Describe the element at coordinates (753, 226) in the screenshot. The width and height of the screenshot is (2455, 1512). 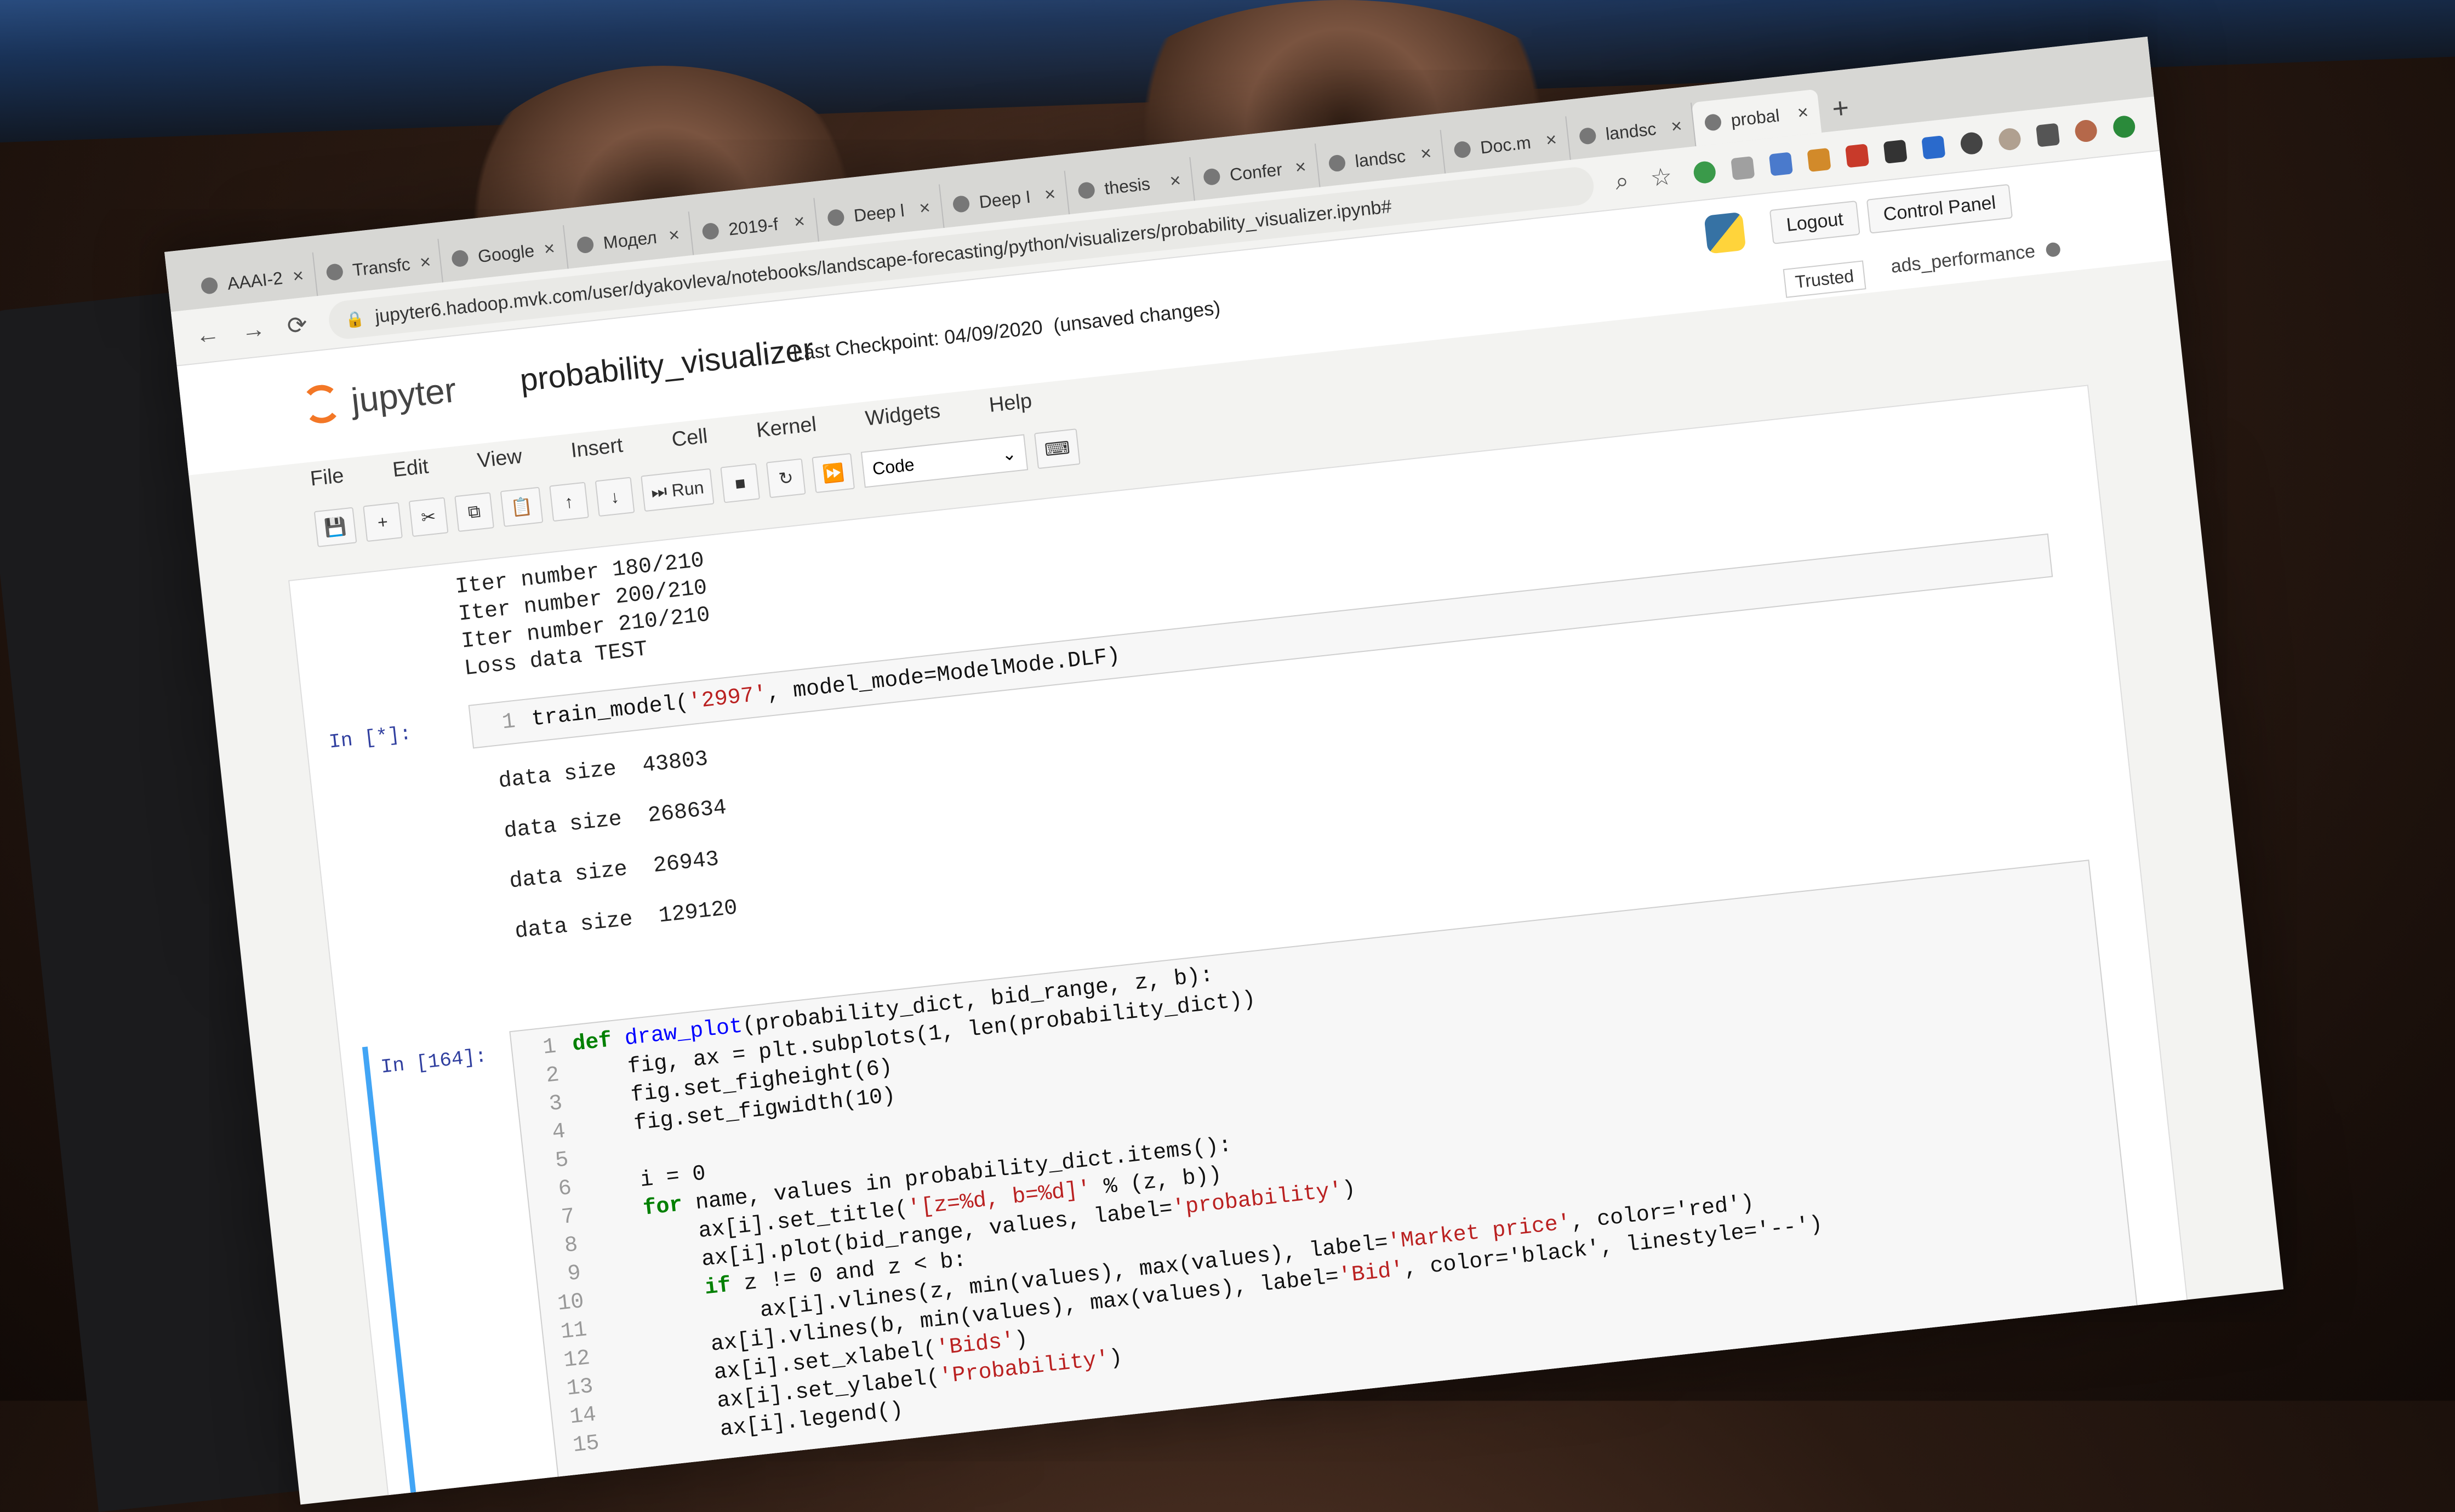
I see `tab-label: 2019-f` at that location.